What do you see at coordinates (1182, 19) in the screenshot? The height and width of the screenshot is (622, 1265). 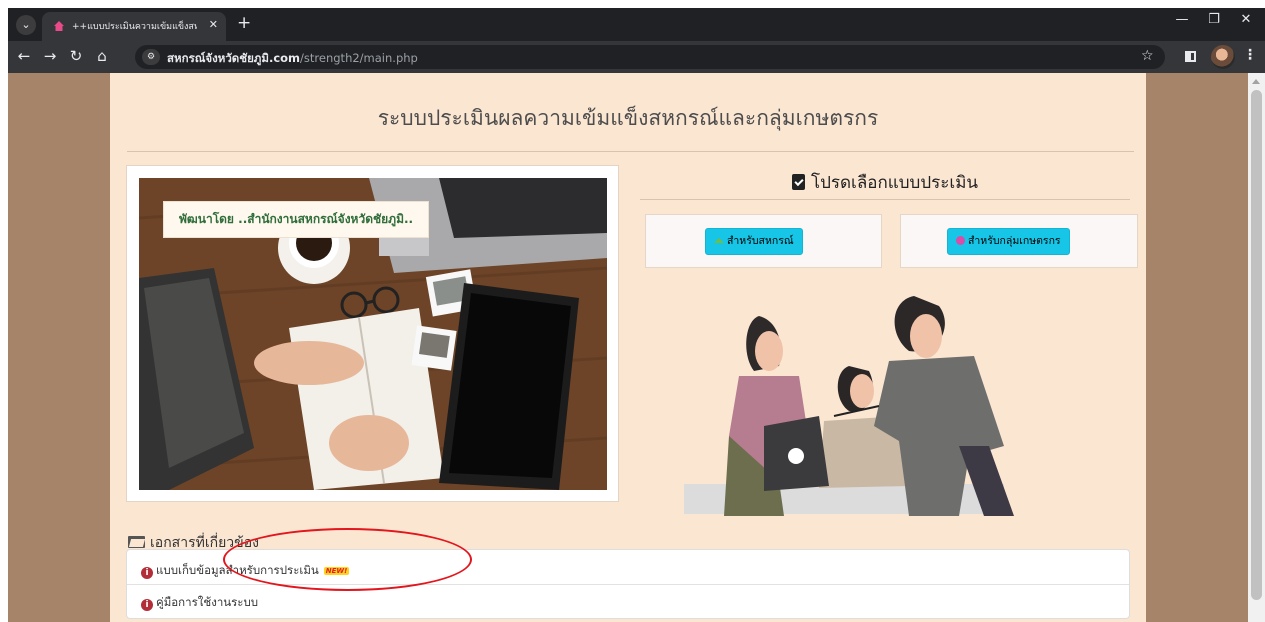 I see `minimize-icon: —` at bounding box center [1182, 19].